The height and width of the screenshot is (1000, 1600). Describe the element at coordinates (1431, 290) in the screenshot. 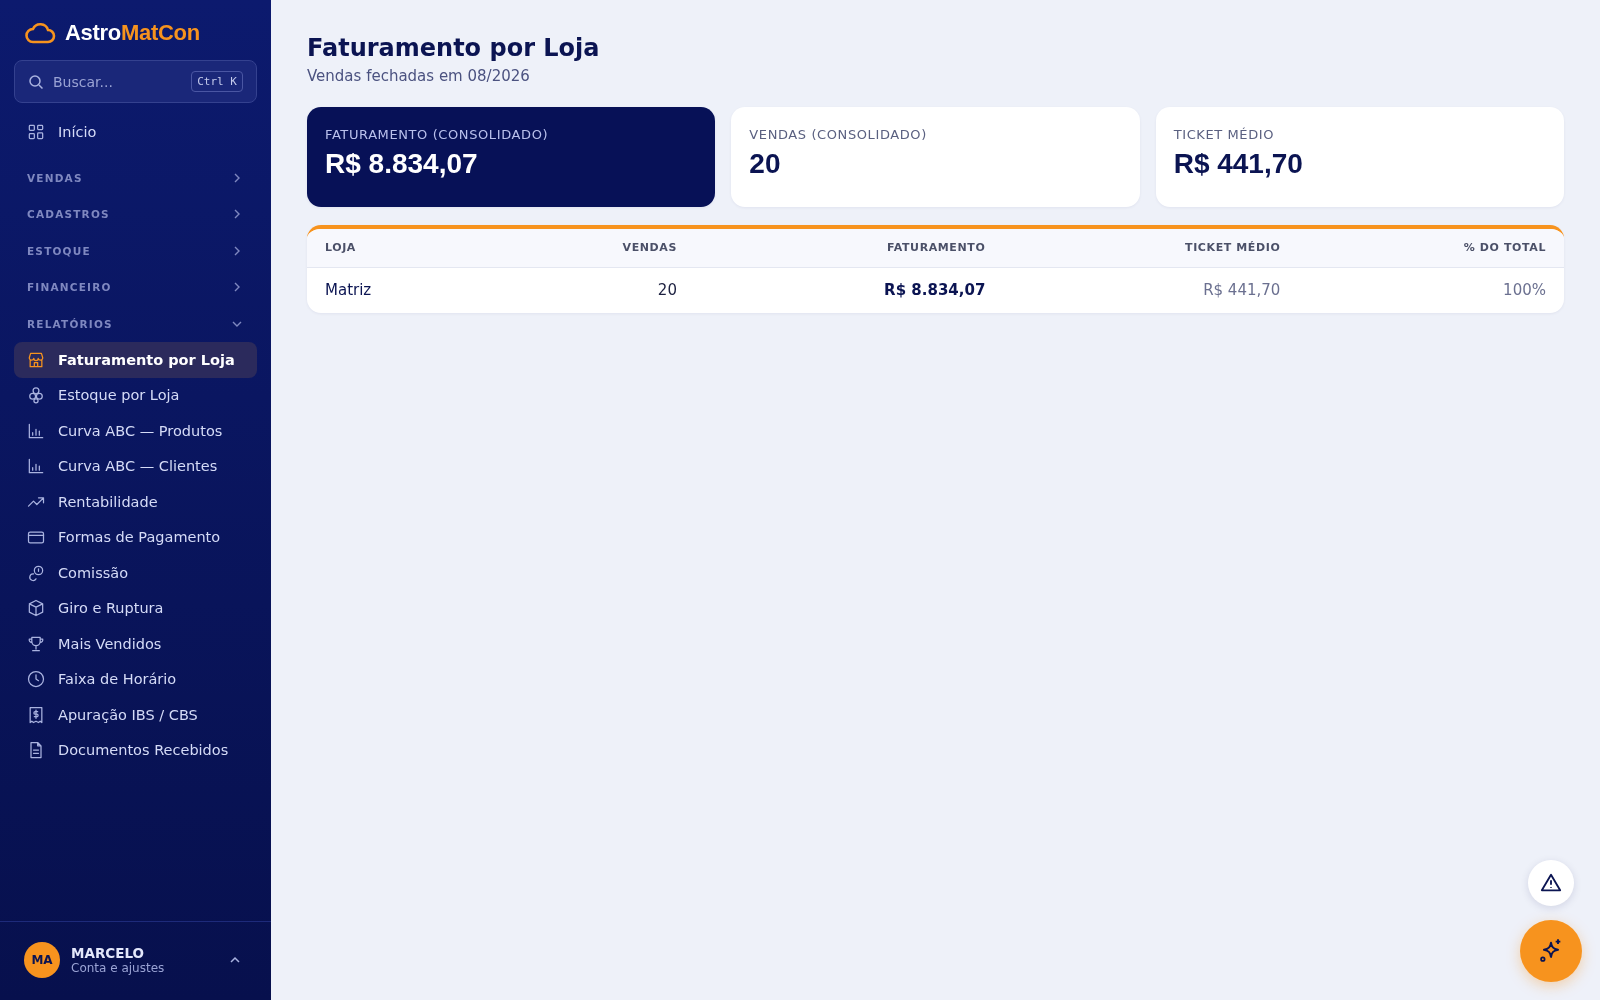

I see `table-cell: 100%` at that location.